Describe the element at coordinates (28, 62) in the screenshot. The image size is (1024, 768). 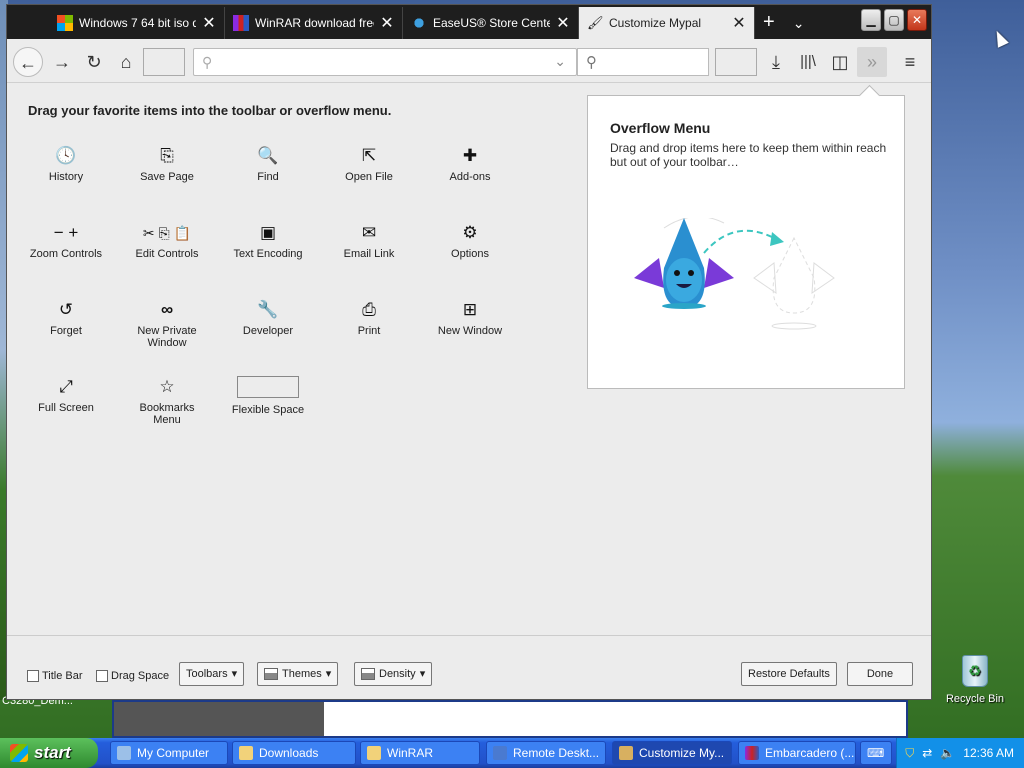
I see `back-button: ←` at that location.